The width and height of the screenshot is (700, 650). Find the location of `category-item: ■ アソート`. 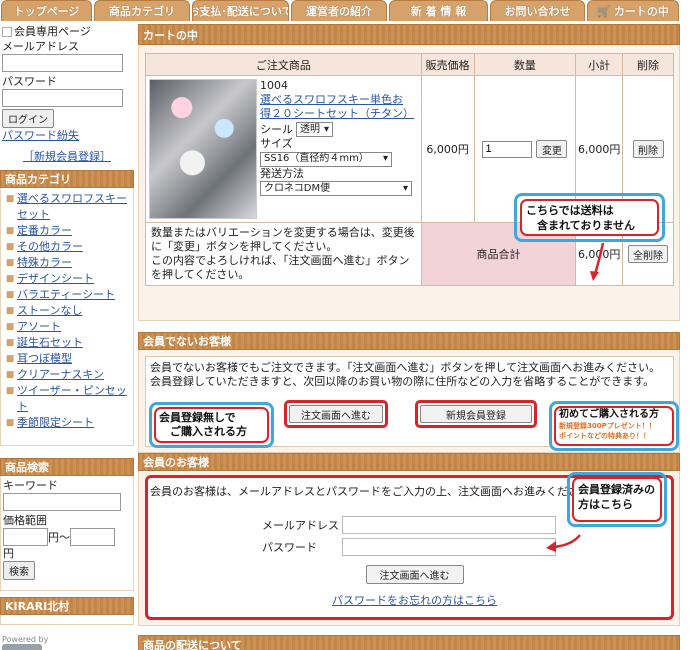

category-item: ■ アソート is located at coordinates (67, 327).